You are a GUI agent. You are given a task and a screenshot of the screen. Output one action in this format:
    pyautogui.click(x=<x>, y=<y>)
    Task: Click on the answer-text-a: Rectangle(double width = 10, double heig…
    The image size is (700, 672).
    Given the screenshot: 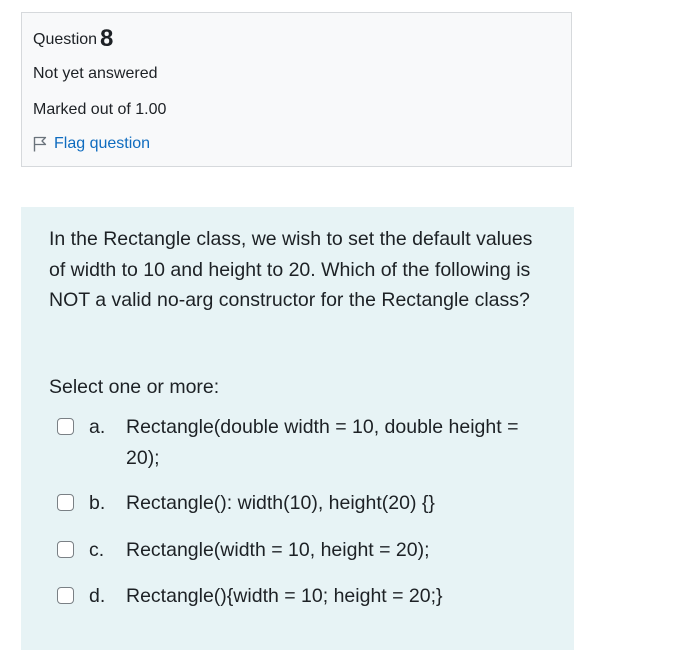 What is the action you would take?
    pyautogui.click(x=322, y=442)
    